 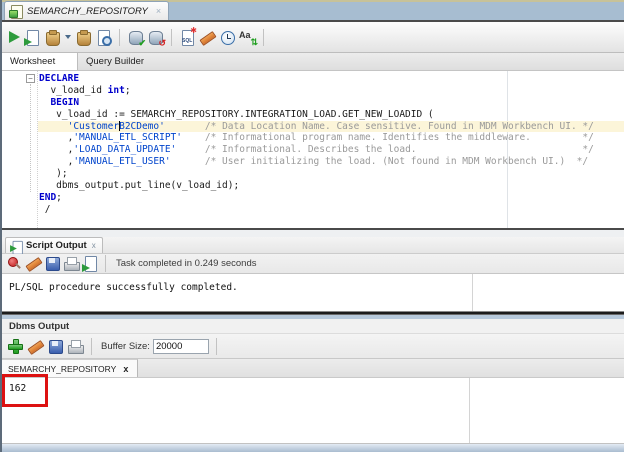 I want to click on code-line: BEGIN, so click(x=331, y=103).